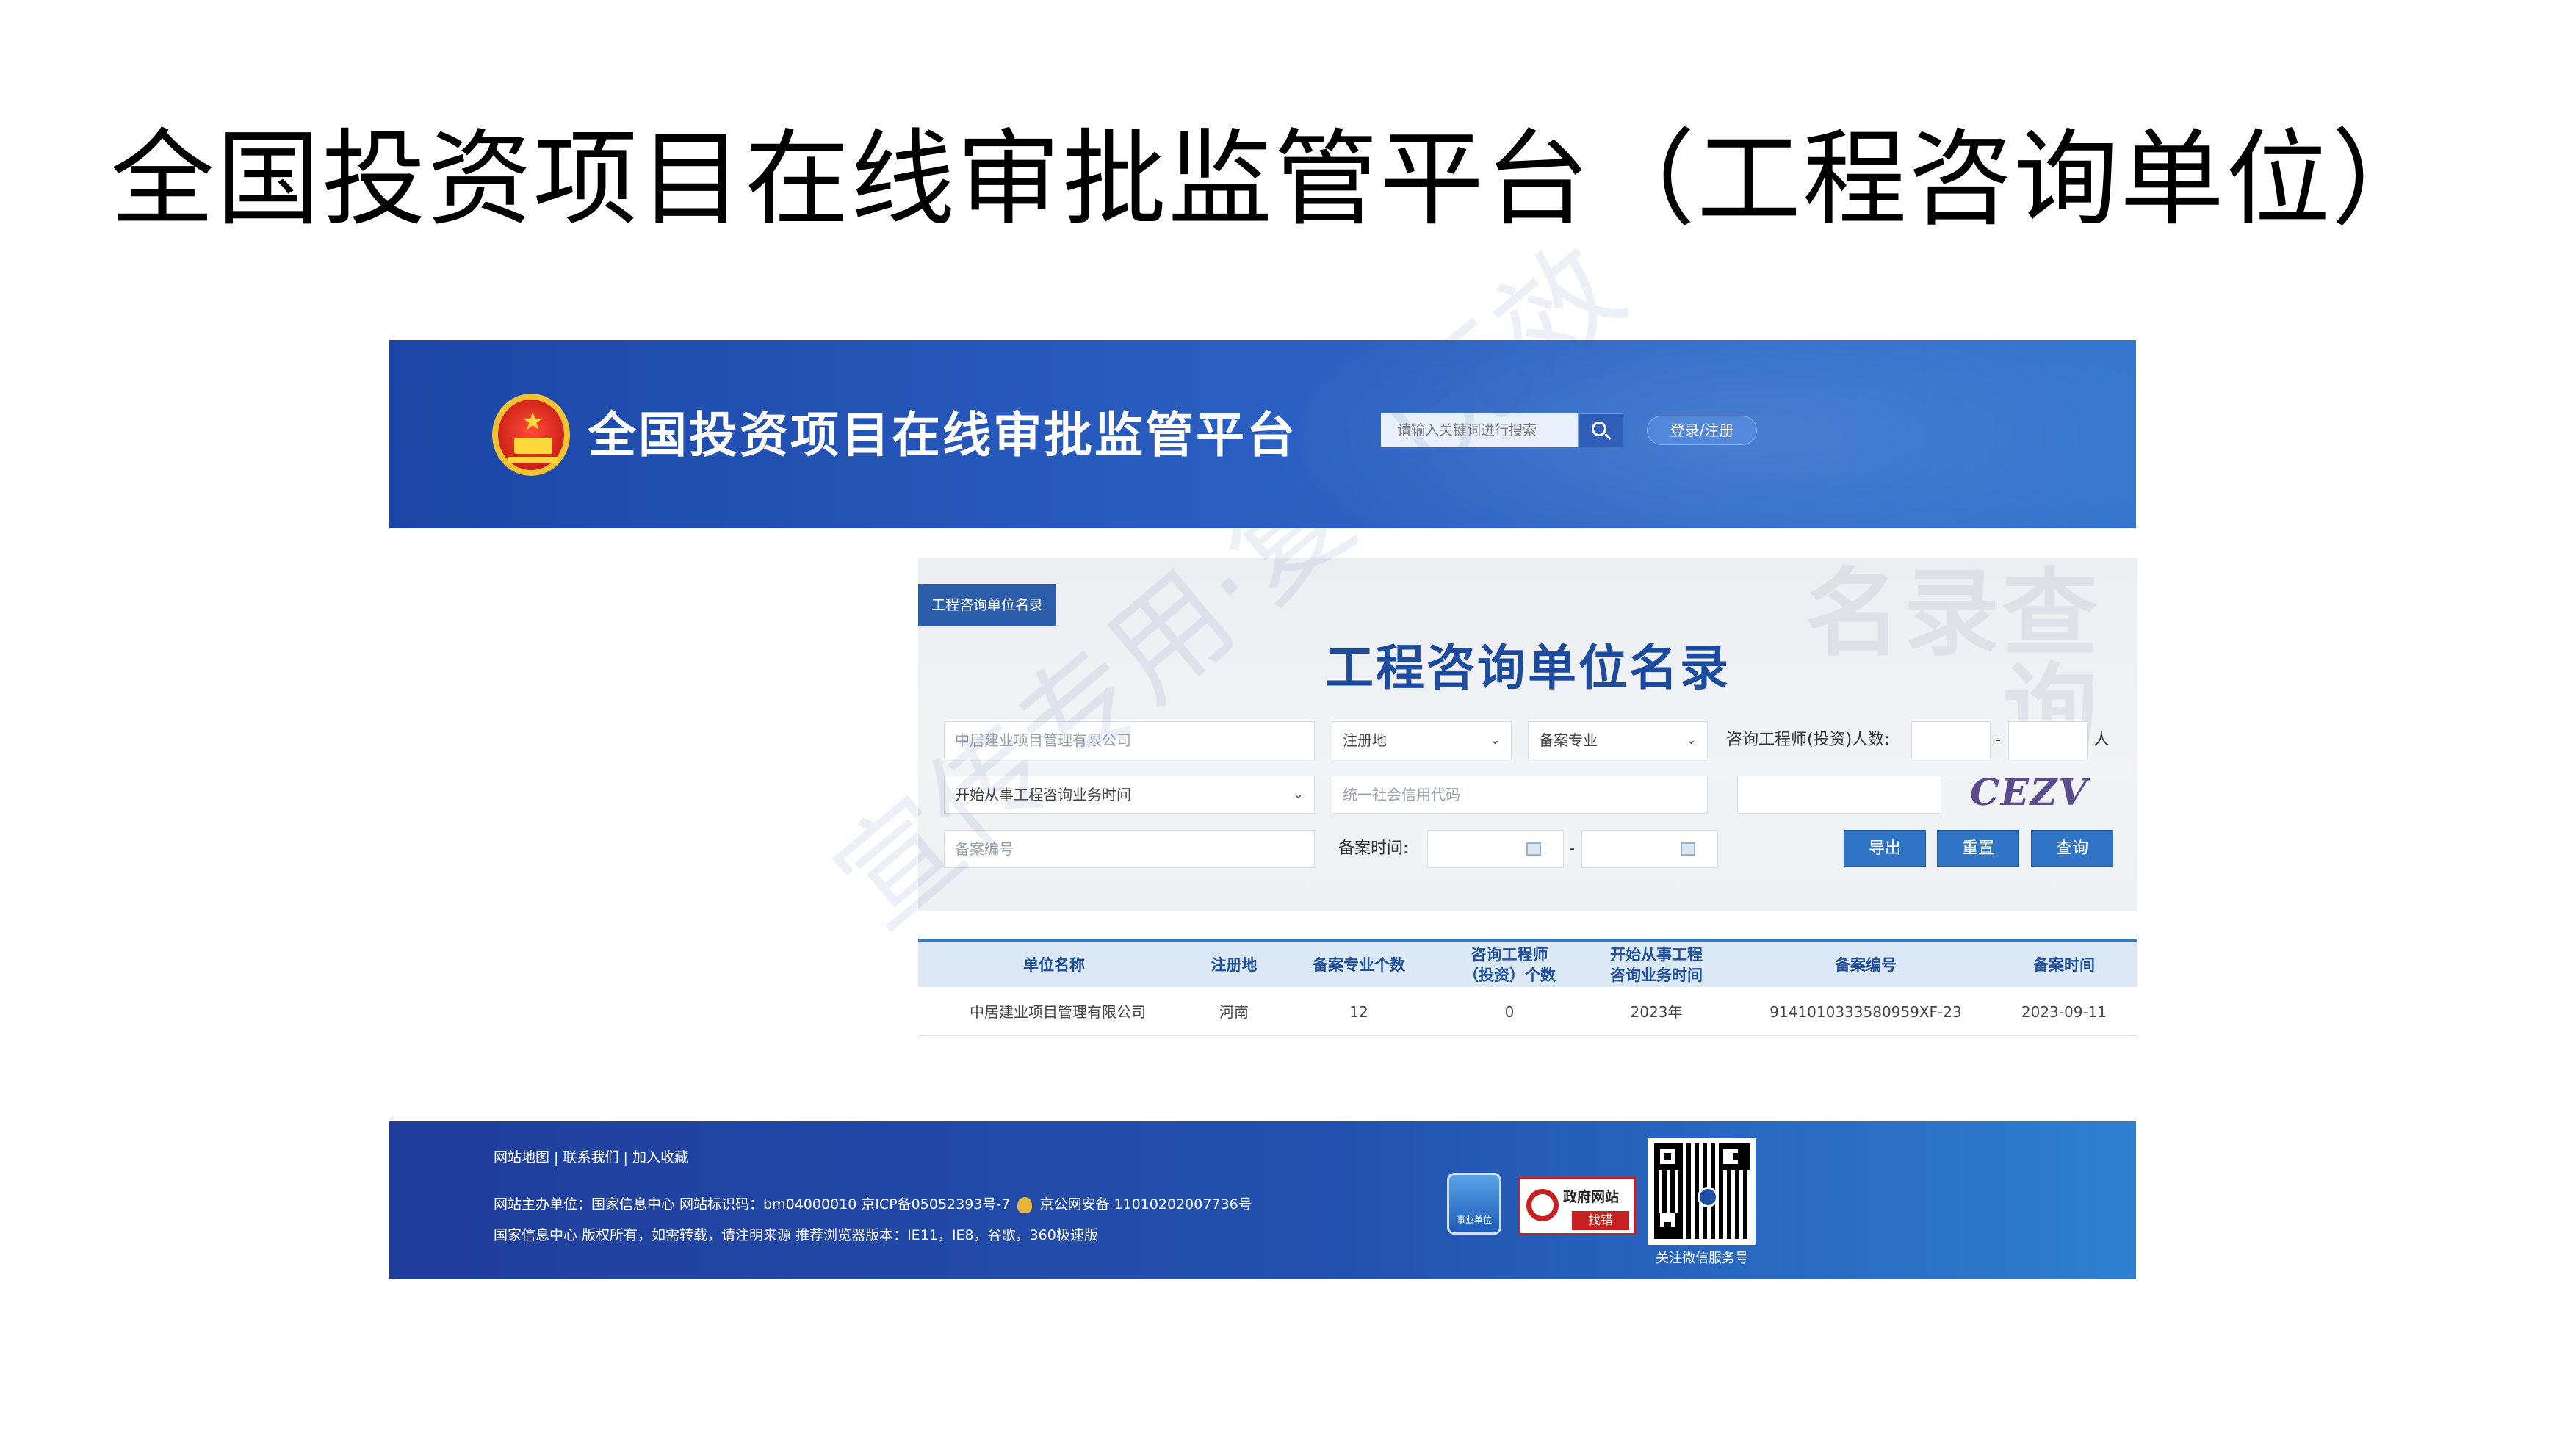 Image resolution: width=2576 pixels, height=1449 pixels. I want to click on search-input, so click(1480, 430).